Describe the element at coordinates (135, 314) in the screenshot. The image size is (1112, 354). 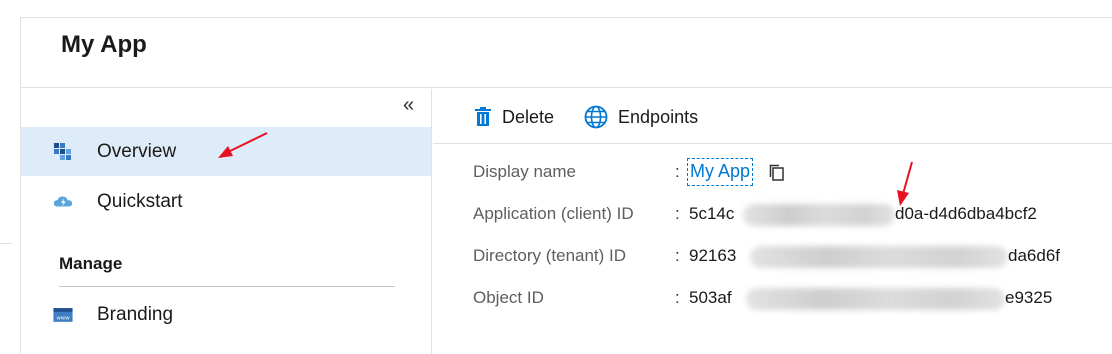
I see `sidebar-item-label: Branding` at that location.